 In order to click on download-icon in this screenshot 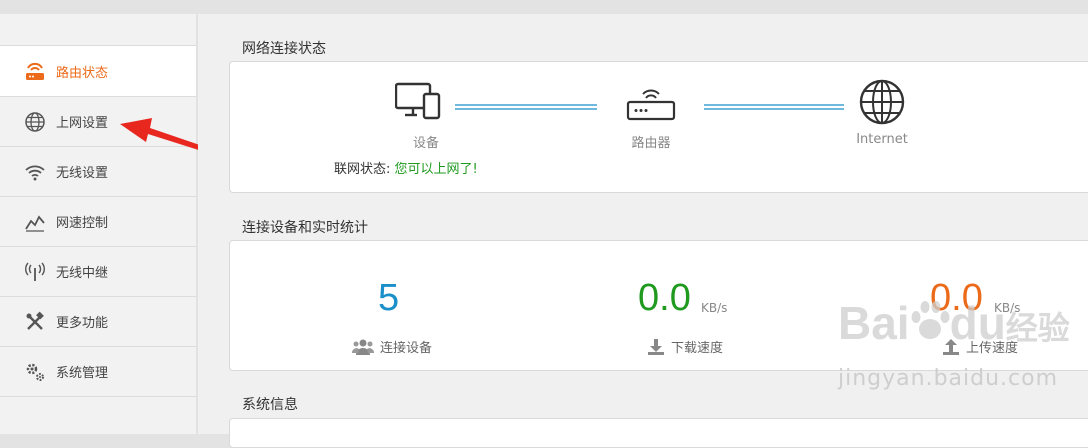, I will do `click(656, 346)`.